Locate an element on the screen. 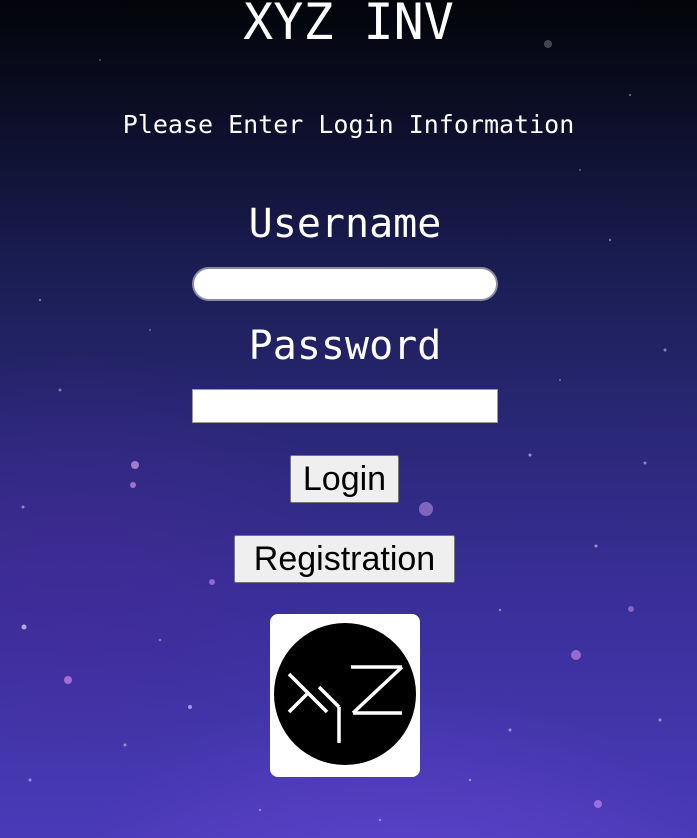 The height and width of the screenshot is (838, 697). username-input is located at coordinates (345, 284).